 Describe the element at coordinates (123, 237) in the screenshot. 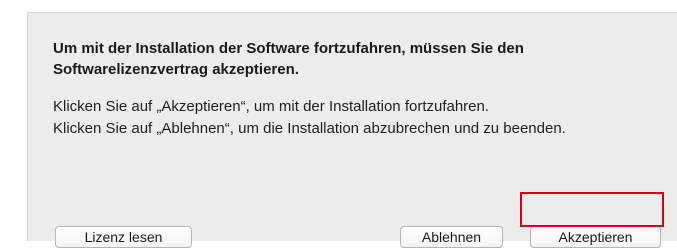

I see `read-license-button: Lizenz lesen` at that location.